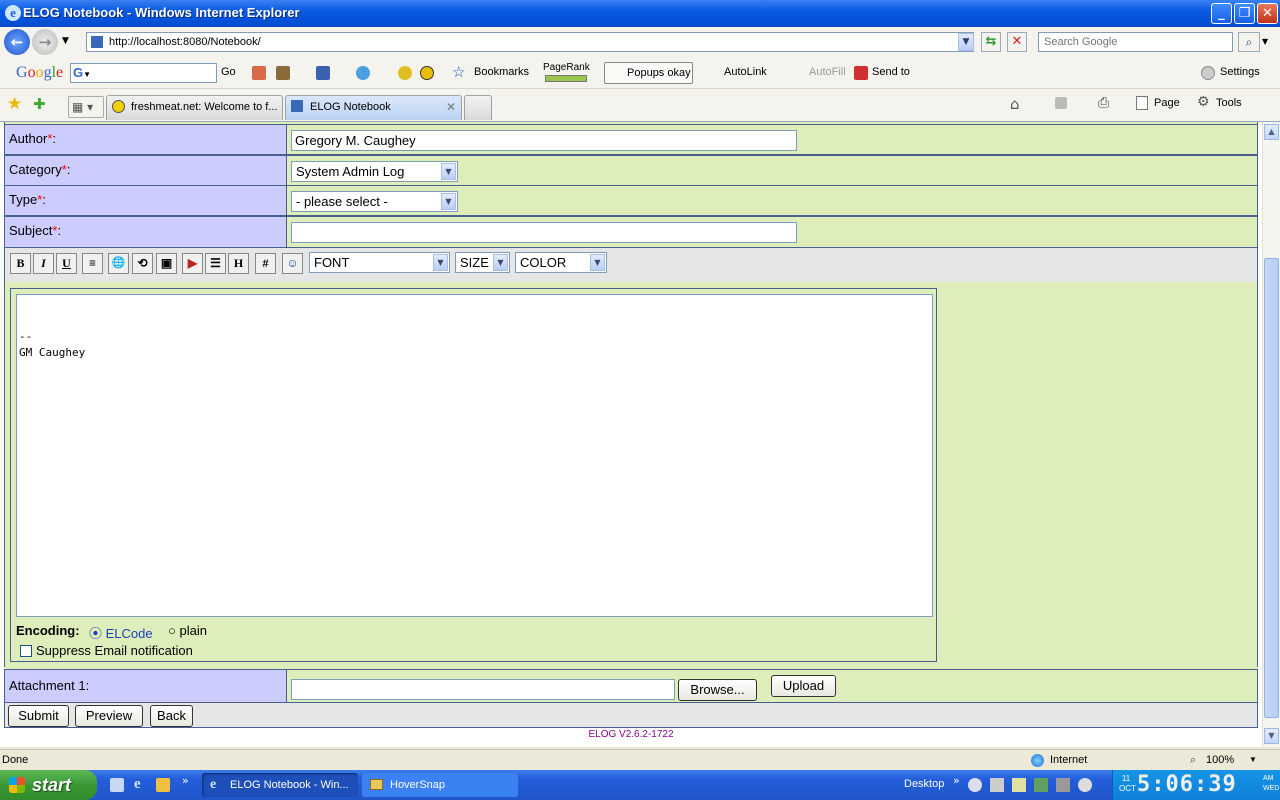 The image size is (1280, 800). I want to click on heading-button: H, so click(238, 263).